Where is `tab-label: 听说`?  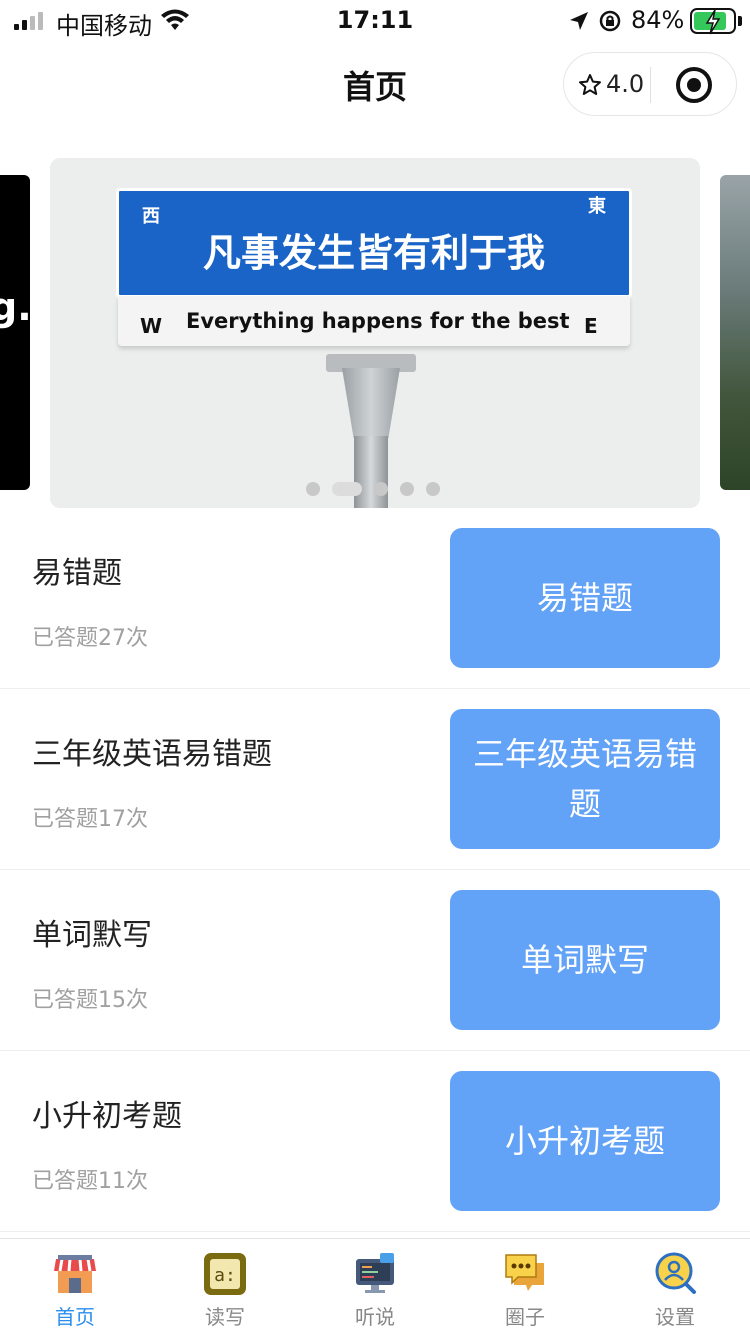 tab-label: 听说 is located at coordinates (375, 1317).